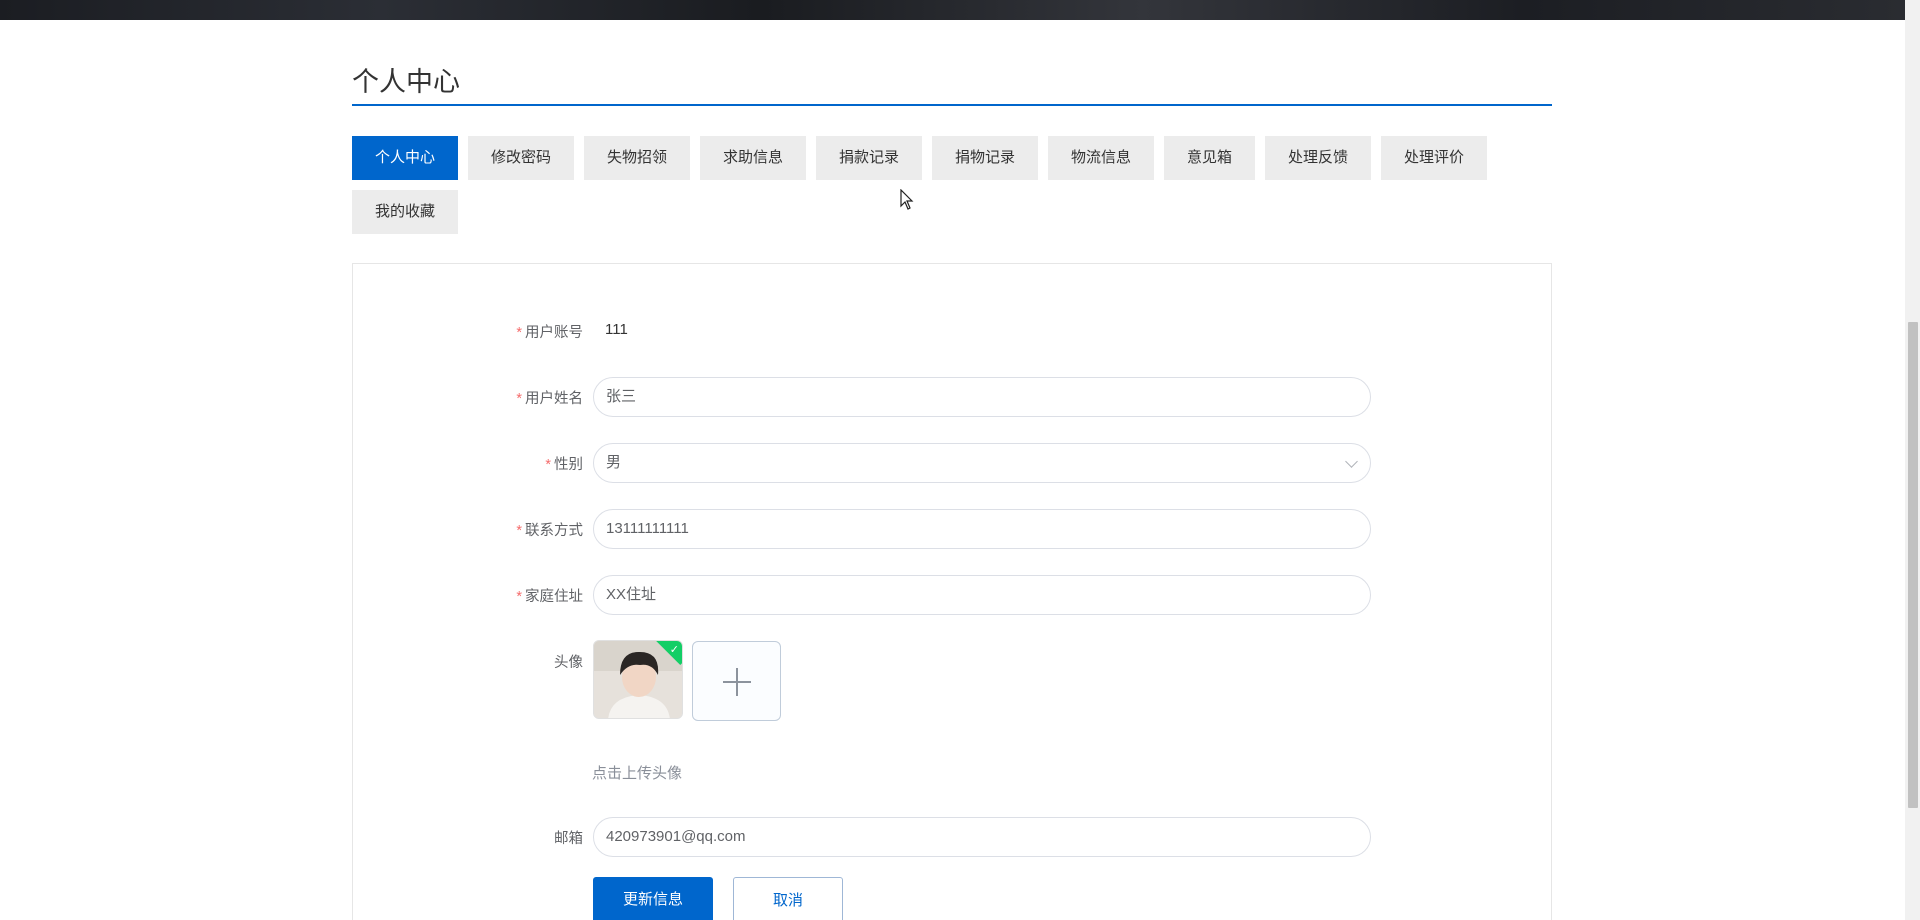 This screenshot has height=920, width=1920. What do you see at coordinates (568, 839) in the screenshot?
I see `email-label: 邮箱` at bounding box center [568, 839].